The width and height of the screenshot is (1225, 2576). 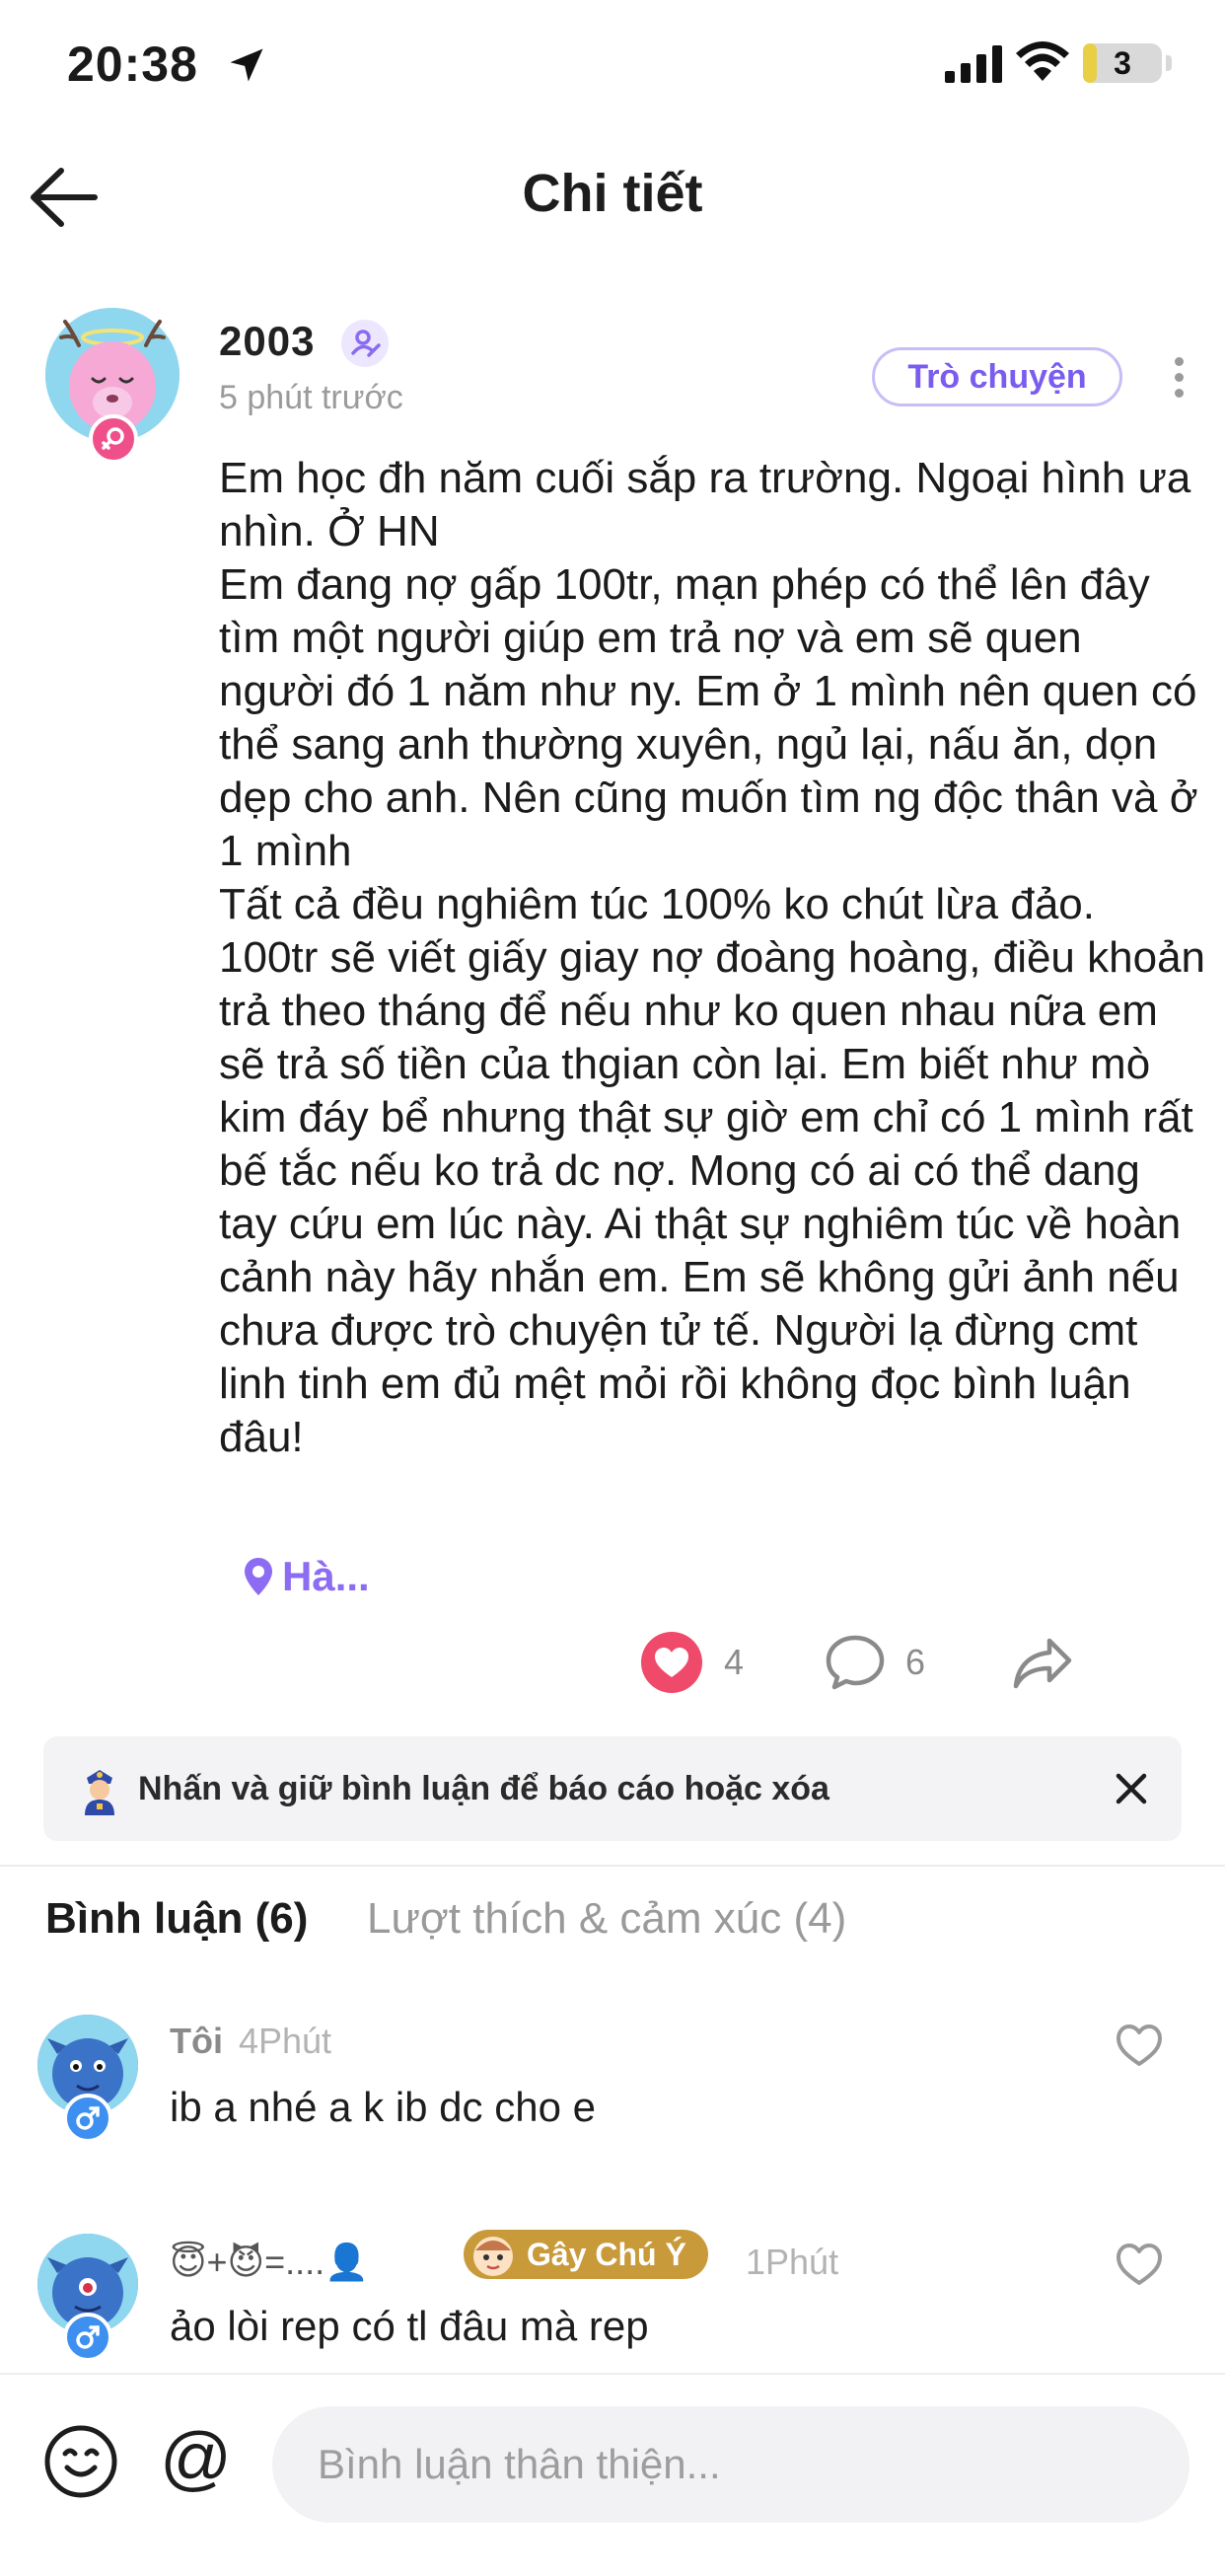 I want to click on user-verified-icon, so click(x=365, y=343).